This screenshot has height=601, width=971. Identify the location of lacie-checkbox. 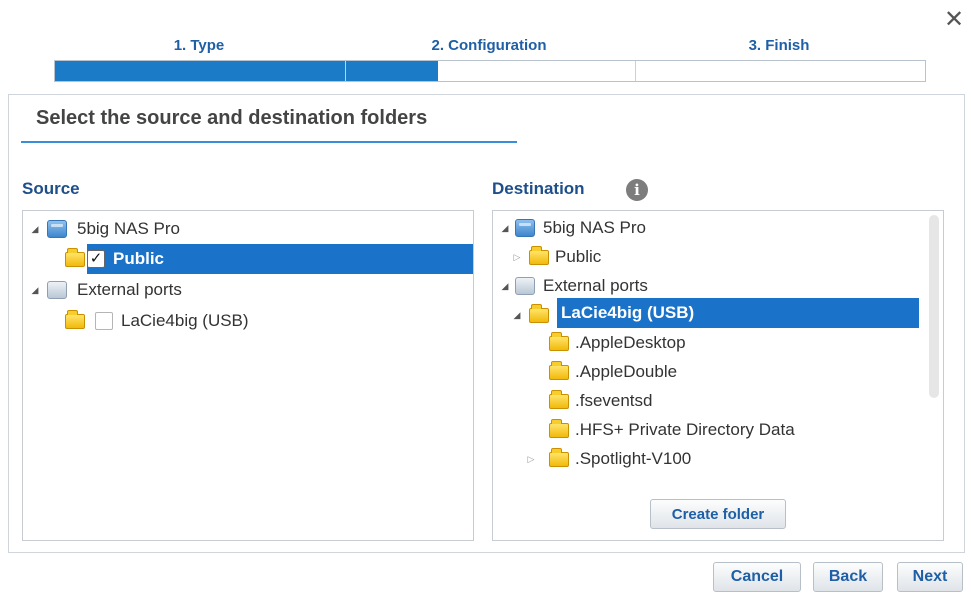
(104, 321).